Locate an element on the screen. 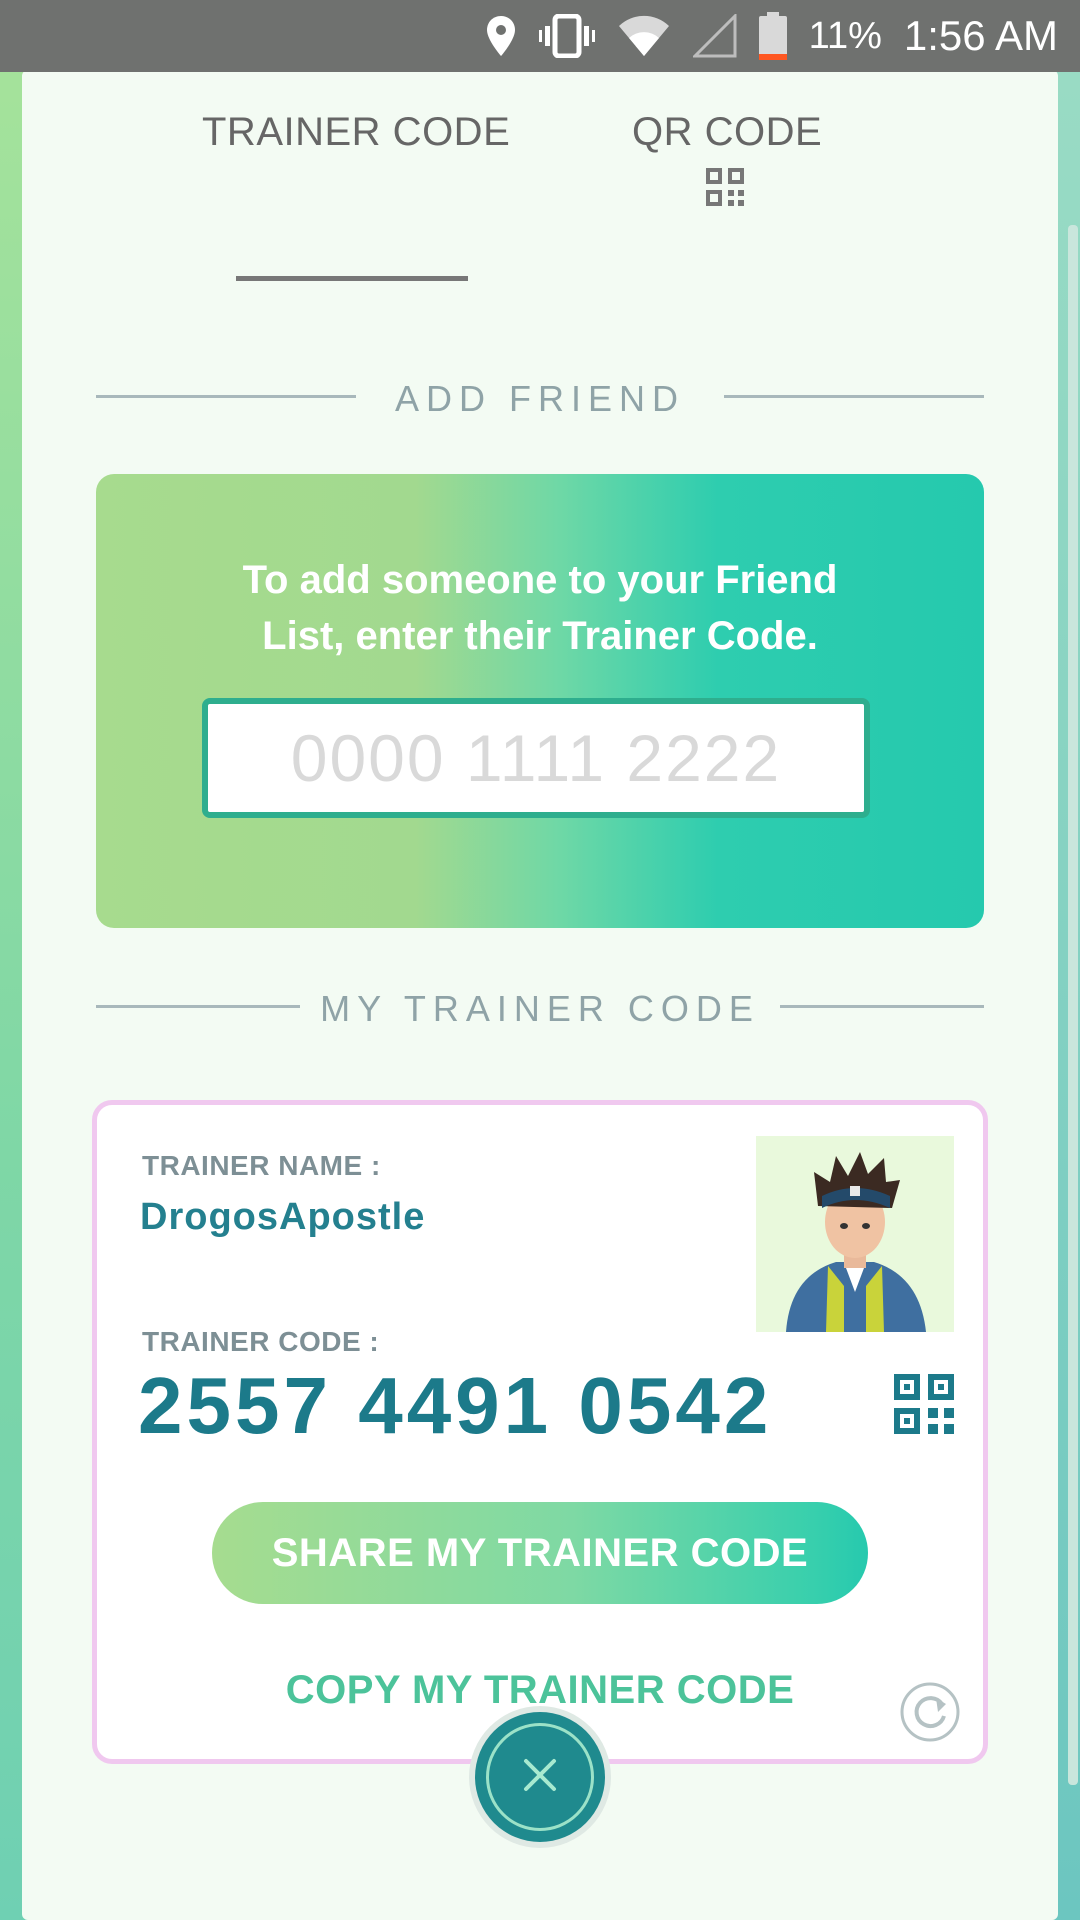 The image size is (1080, 1920). section-title-my-trainer-code: MY TRAINER CODE is located at coordinates (540, 1008).